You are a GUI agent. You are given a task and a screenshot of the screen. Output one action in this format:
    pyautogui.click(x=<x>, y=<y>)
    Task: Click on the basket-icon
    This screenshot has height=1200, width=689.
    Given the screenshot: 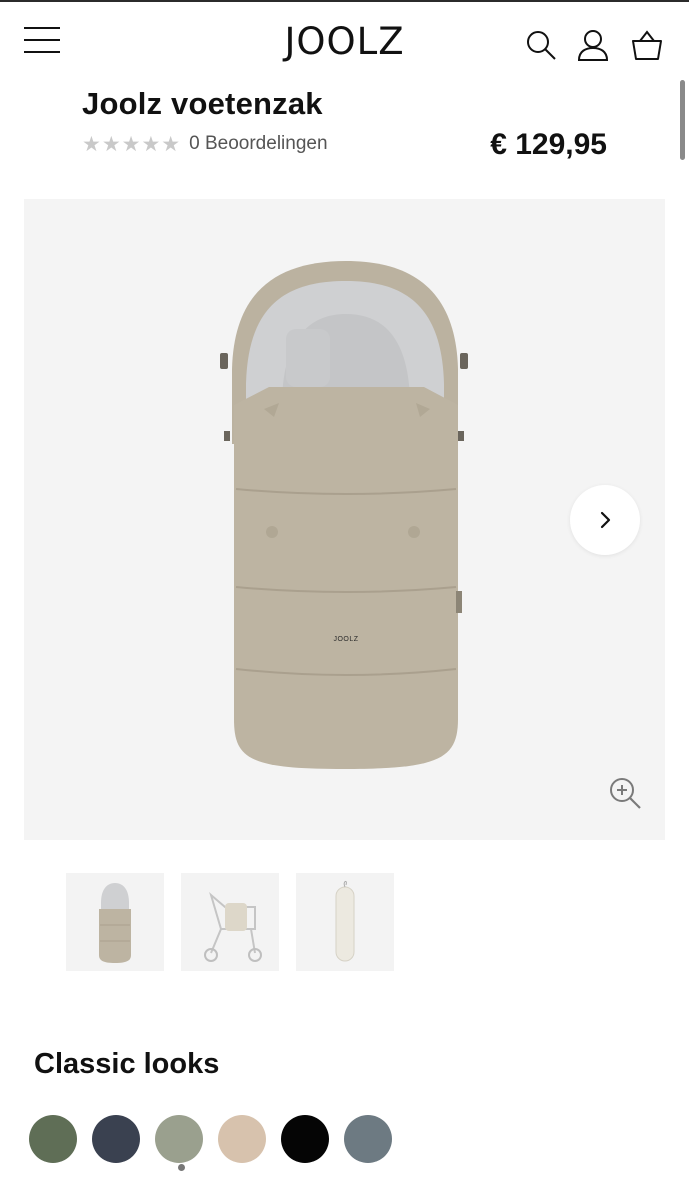 What is the action you would take?
    pyautogui.click(x=647, y=45)
    